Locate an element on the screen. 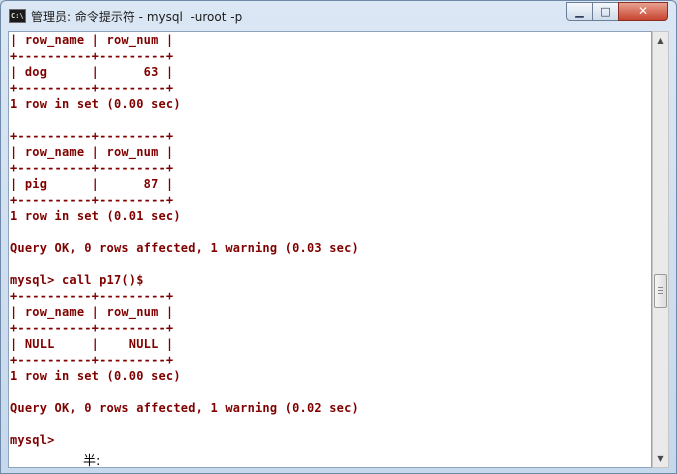 This screenshot has width=677, height=474. vertical-scrollbar: ▲ ▼ is located at coordinates (660, 249).